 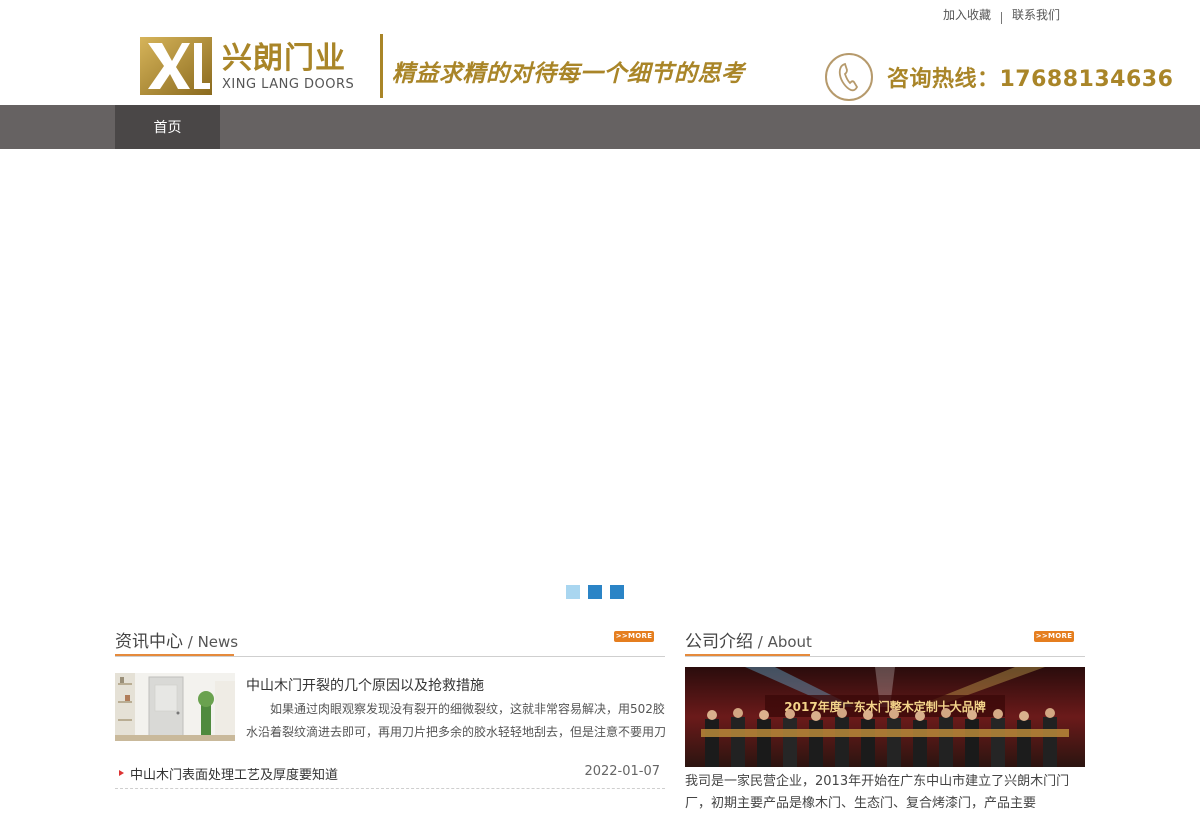 What do you see at coordinates (390, 788) in the screenshot?
I see `news-row-divider` at bounding box center [390, 788].